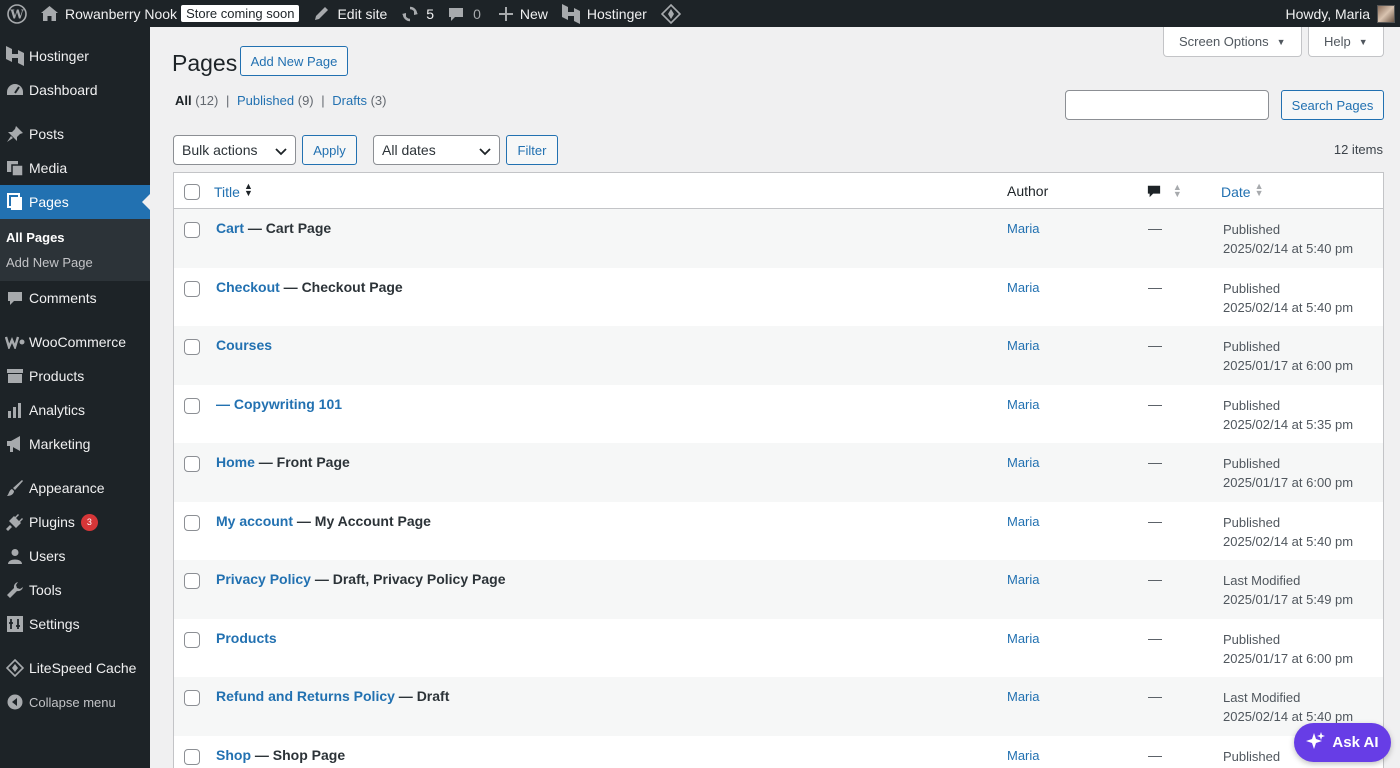 The width and height of the screenshot is (1400, 768). What do you see at coordinates (1288, 532) in the screenshot?
I see `date-cell: Published 2025/02/14 at 5:40 pm` at bounding box center [1288, 532].